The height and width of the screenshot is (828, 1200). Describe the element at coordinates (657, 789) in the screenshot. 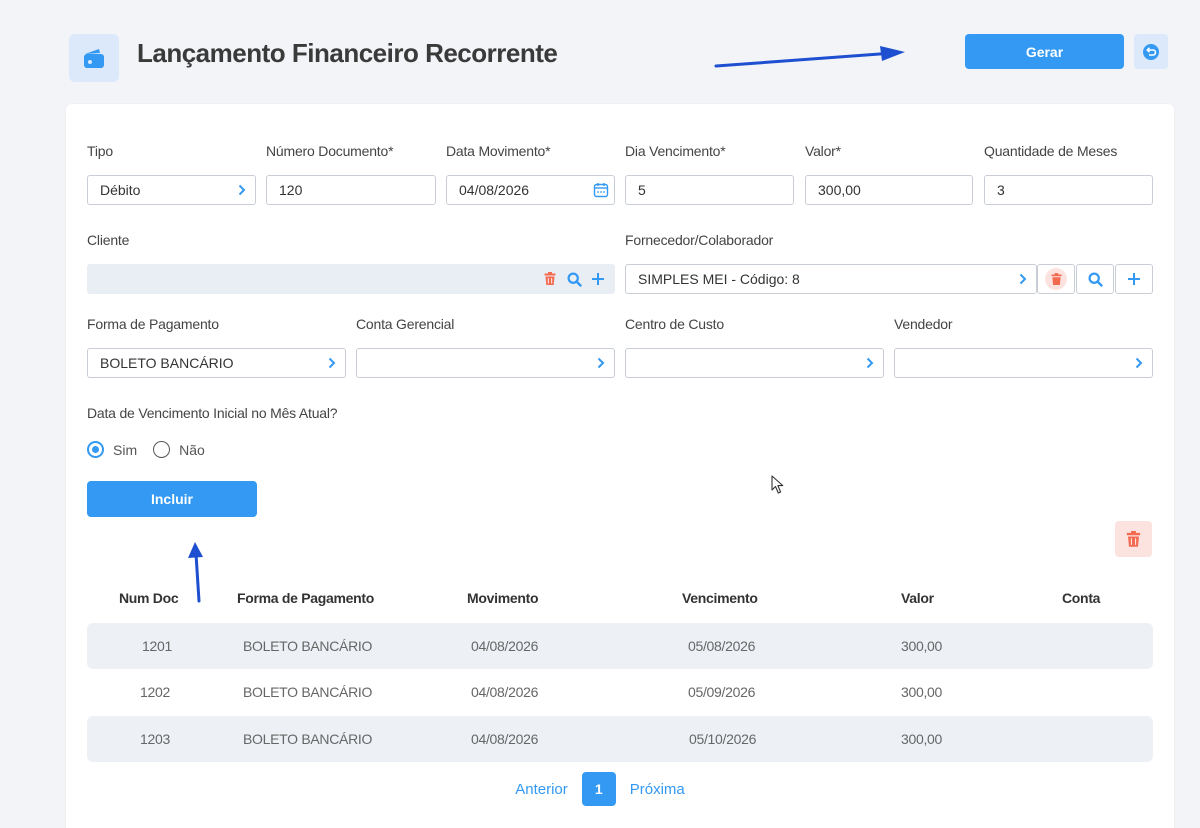

I see `pagination-next: Próxima` at that location.